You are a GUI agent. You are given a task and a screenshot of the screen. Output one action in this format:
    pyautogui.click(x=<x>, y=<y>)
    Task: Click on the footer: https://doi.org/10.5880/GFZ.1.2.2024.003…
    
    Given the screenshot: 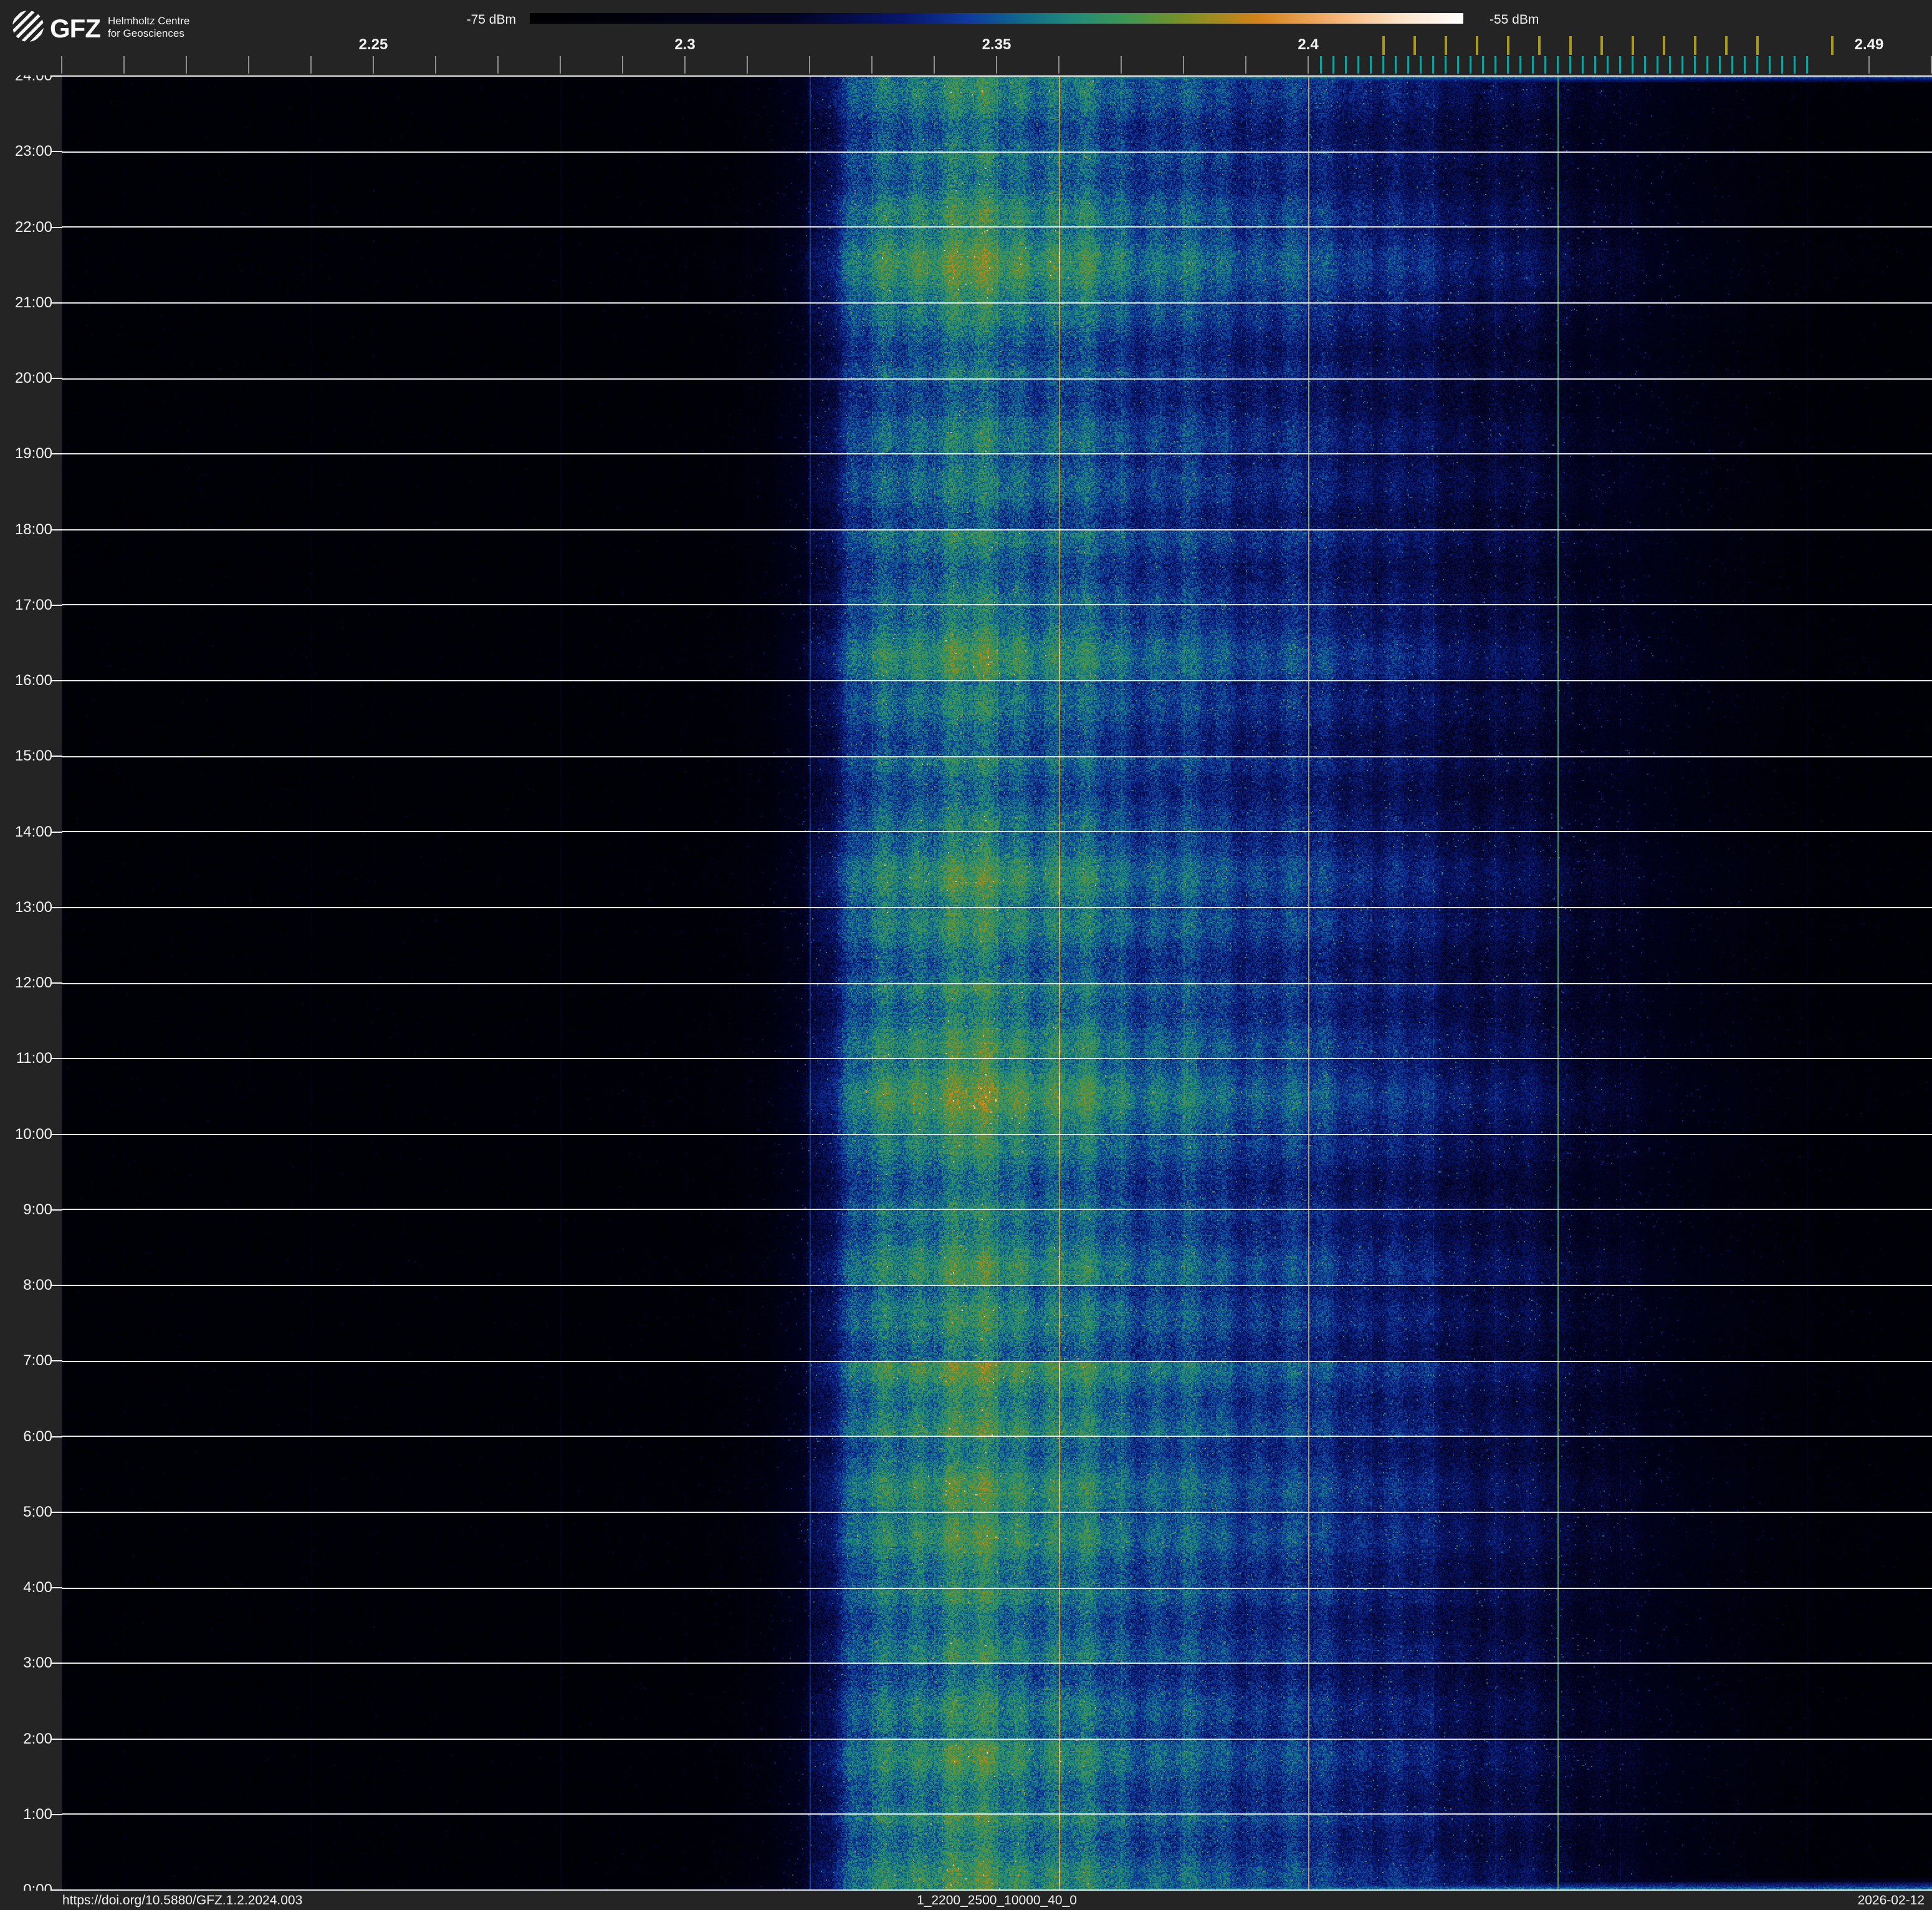 What is the action you would take?
    pyautogui.click(x=966, y=1900)
    